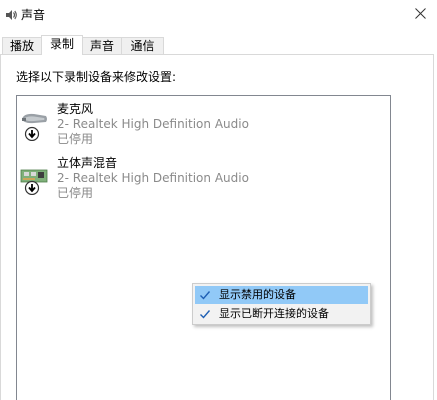  Describe the element at coordinates (11, 15) in the screenshot. I see `speaker-icon` at that location.